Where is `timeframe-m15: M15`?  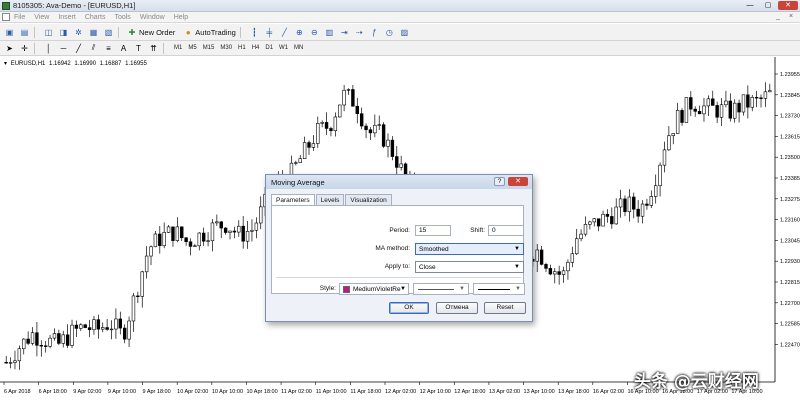 timeframe-m15: M15 is located at coordinates (209, 48).